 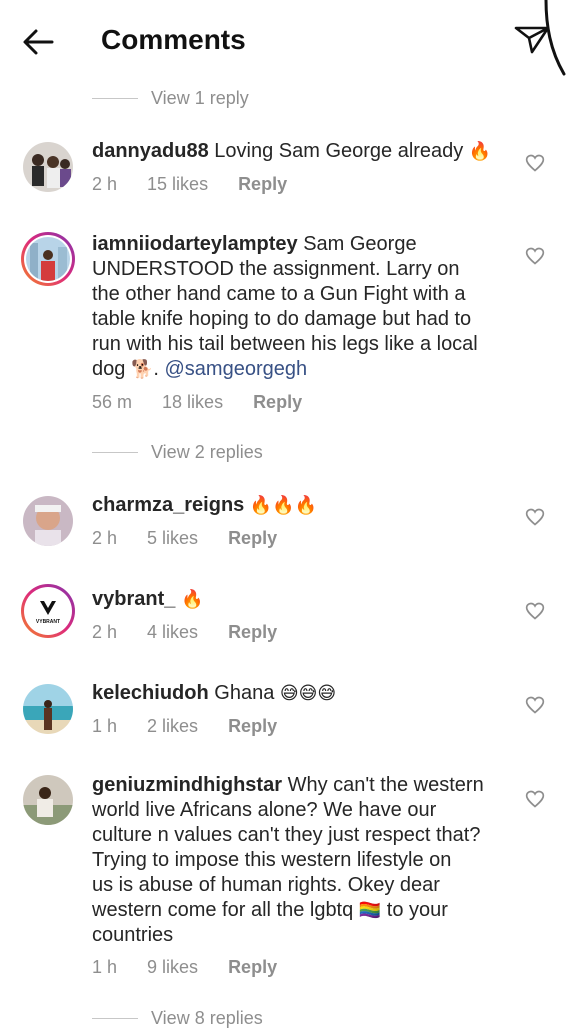 I want to click on comment-meta: 2 h 15 likes Reply, so click(x=204, y=184).